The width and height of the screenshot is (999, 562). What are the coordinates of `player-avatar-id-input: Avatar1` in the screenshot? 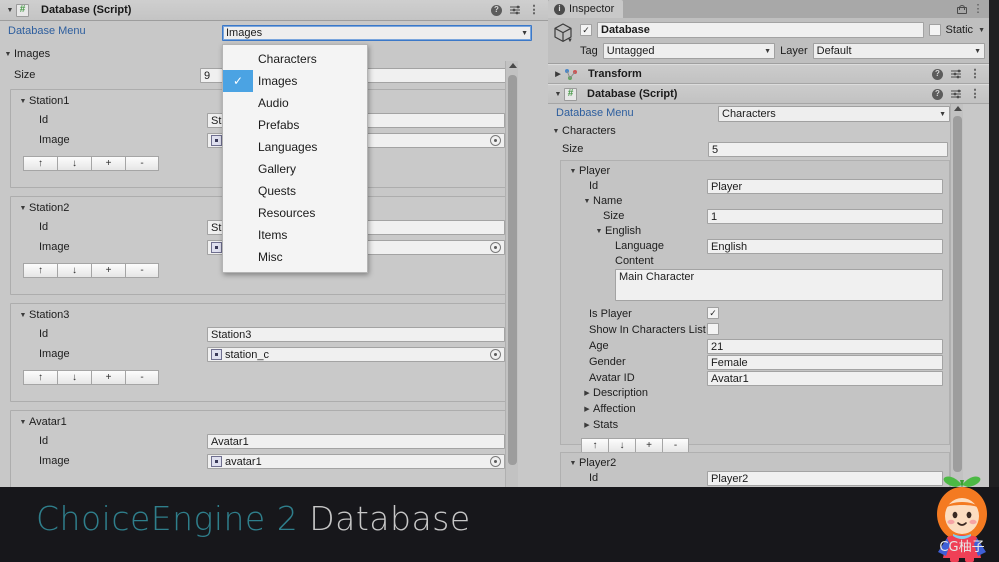 It's located at (825, 378).